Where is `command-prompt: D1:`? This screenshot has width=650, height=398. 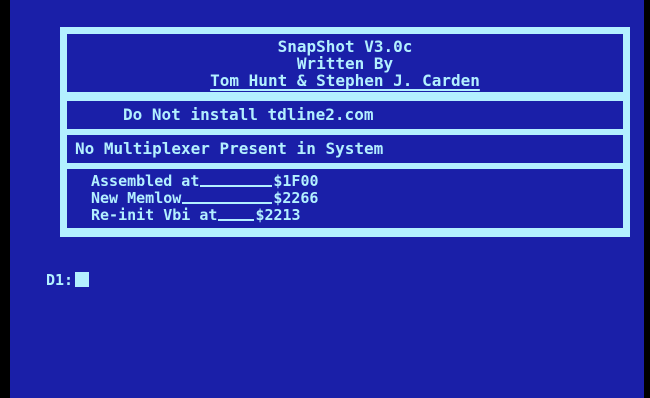
command-prompt: D1: is located at coordinates (68, 280).